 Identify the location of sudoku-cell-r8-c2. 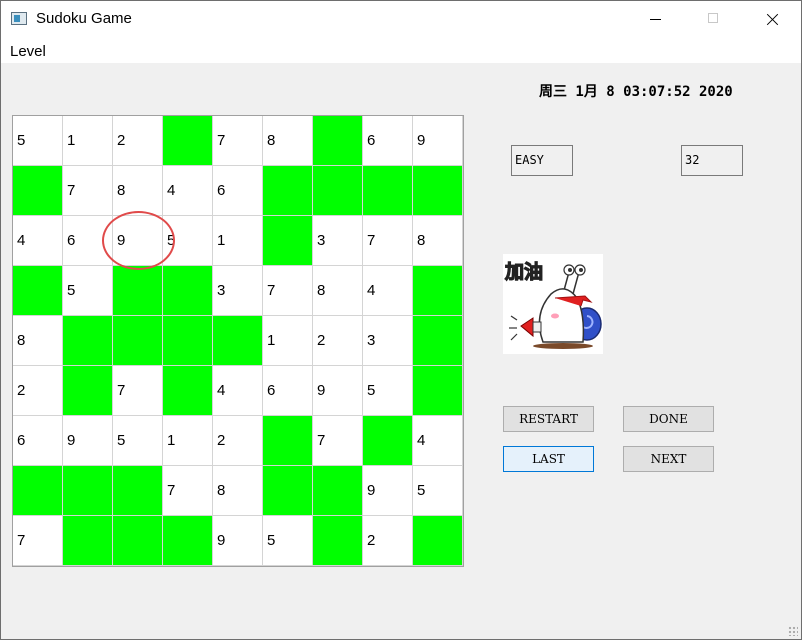
(88, 491).